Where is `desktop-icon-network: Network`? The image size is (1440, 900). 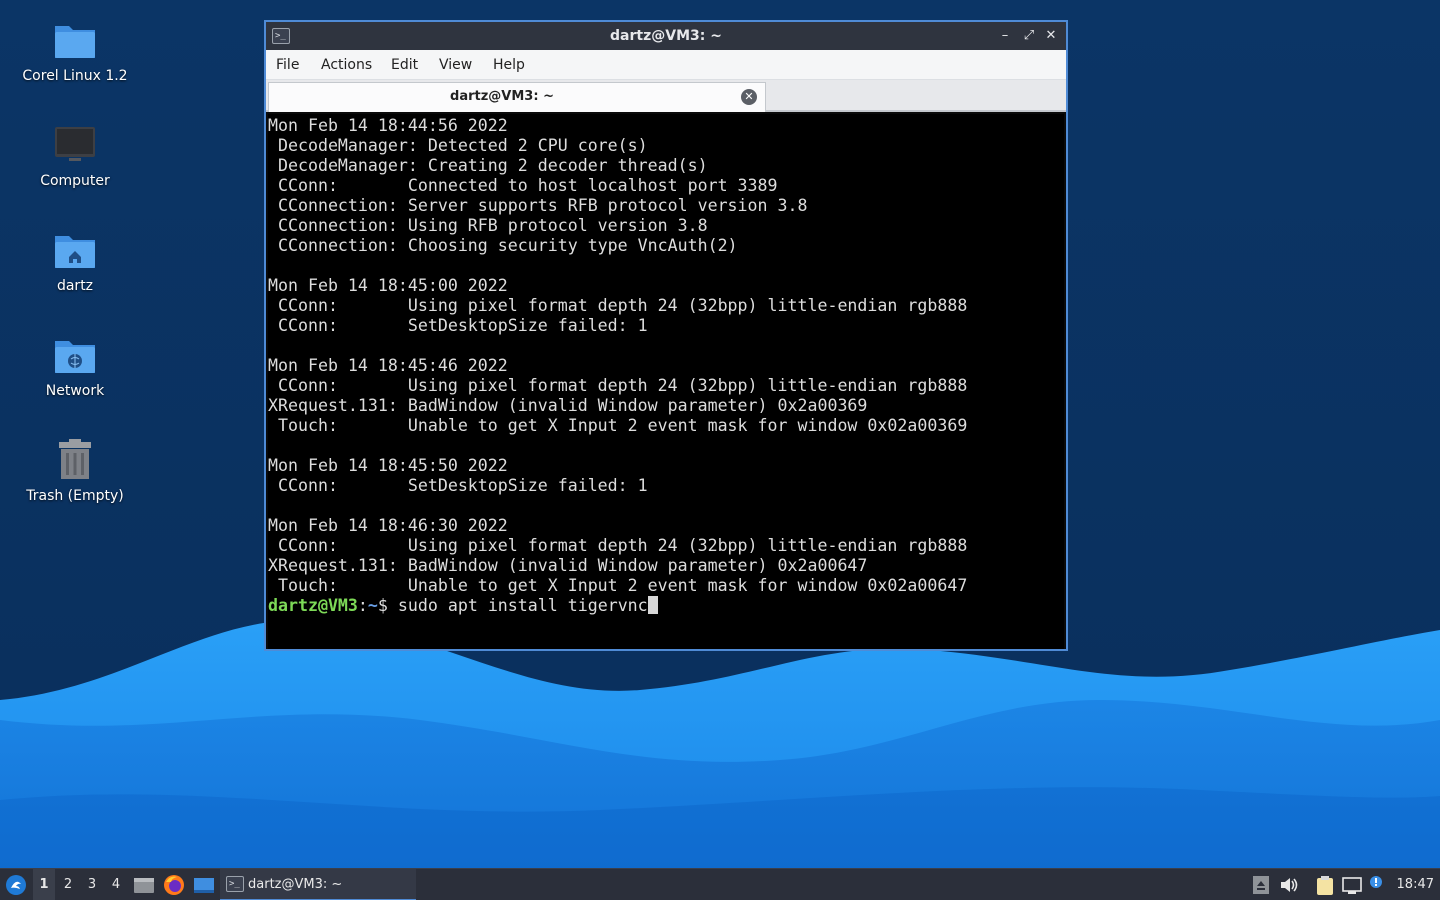
desktop-icon-network: Network is located at coordinates (75, 365).